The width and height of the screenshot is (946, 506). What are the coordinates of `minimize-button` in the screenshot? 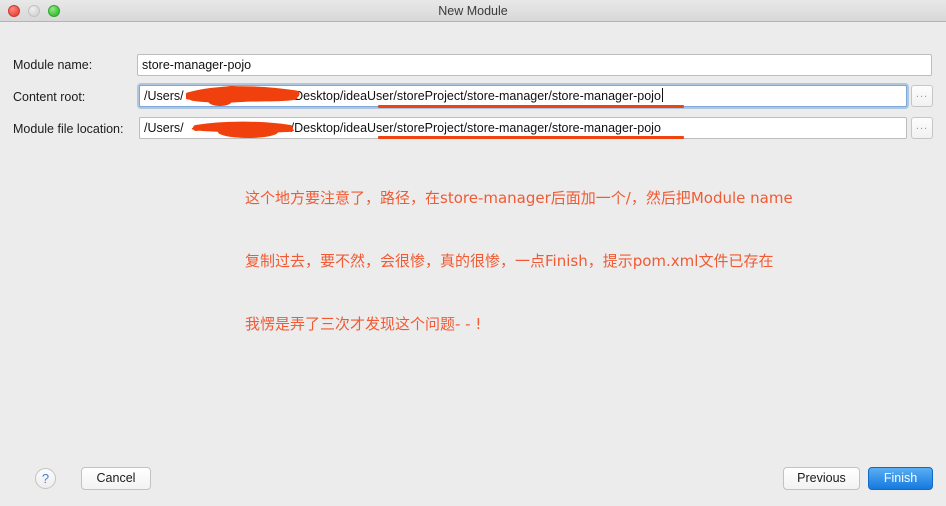 It's located at (34, 11).